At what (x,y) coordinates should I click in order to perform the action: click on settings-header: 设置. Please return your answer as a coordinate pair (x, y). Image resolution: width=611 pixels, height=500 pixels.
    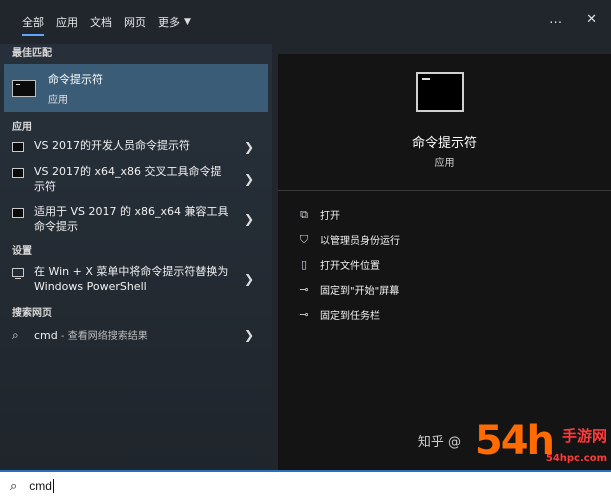
    Looking at the image, I should click on (22, 251).